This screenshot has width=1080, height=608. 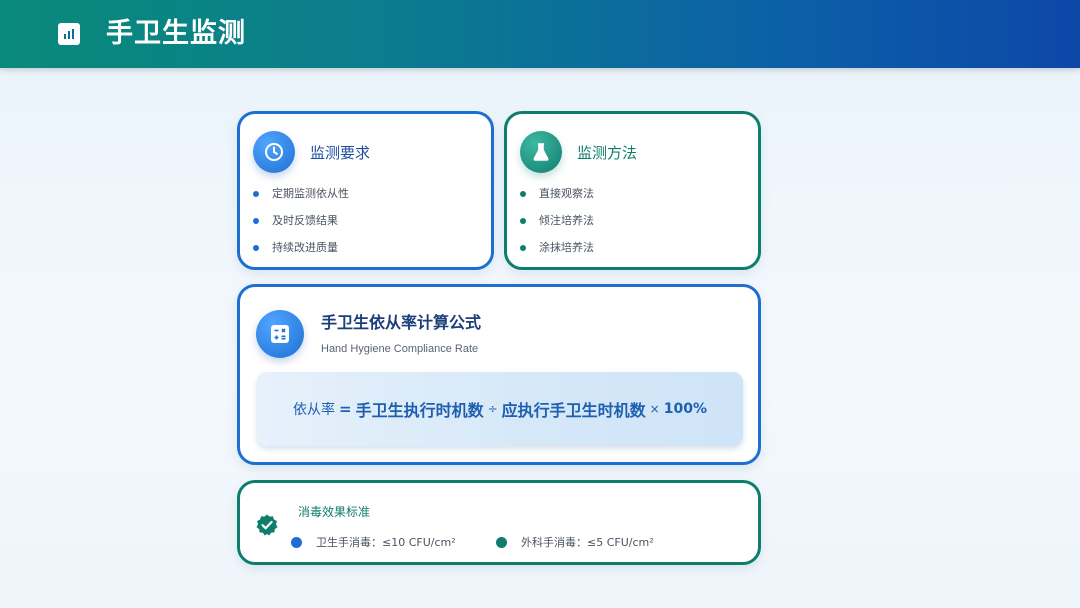 I want to click on monitoring-methods-card: 监测方法 直接观察法 倾注培养法 涂抹培养法, so click(x=632, y=190).